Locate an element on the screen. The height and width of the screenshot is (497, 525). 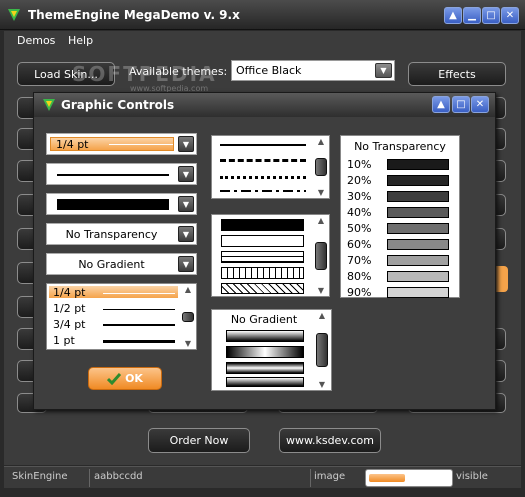
menu-demos: Demos is located at coordinates (36, 40).